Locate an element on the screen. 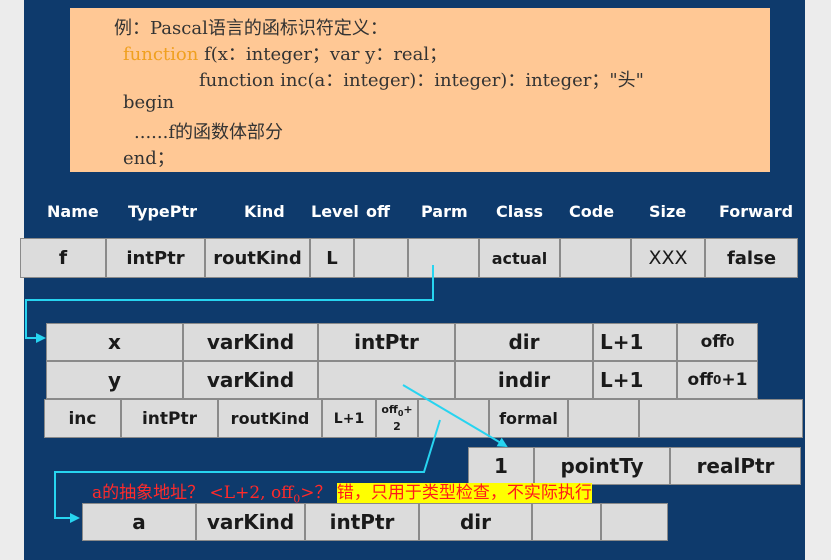 The width and height of the screenshot is (831, 560). code-line-function-header: function f(x：integer；var y：real； is located at coordinates (285, 53).